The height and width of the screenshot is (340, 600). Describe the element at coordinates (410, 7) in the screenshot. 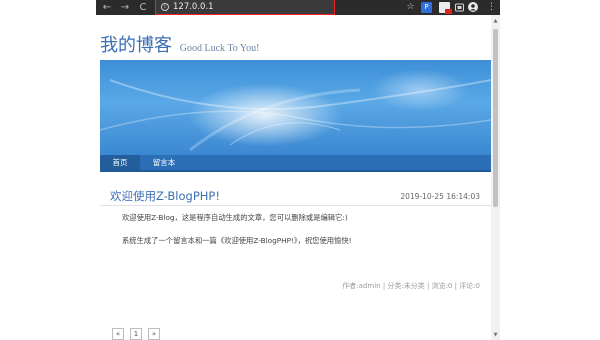

I see `bookmark-star-icon: ☆` at that location.